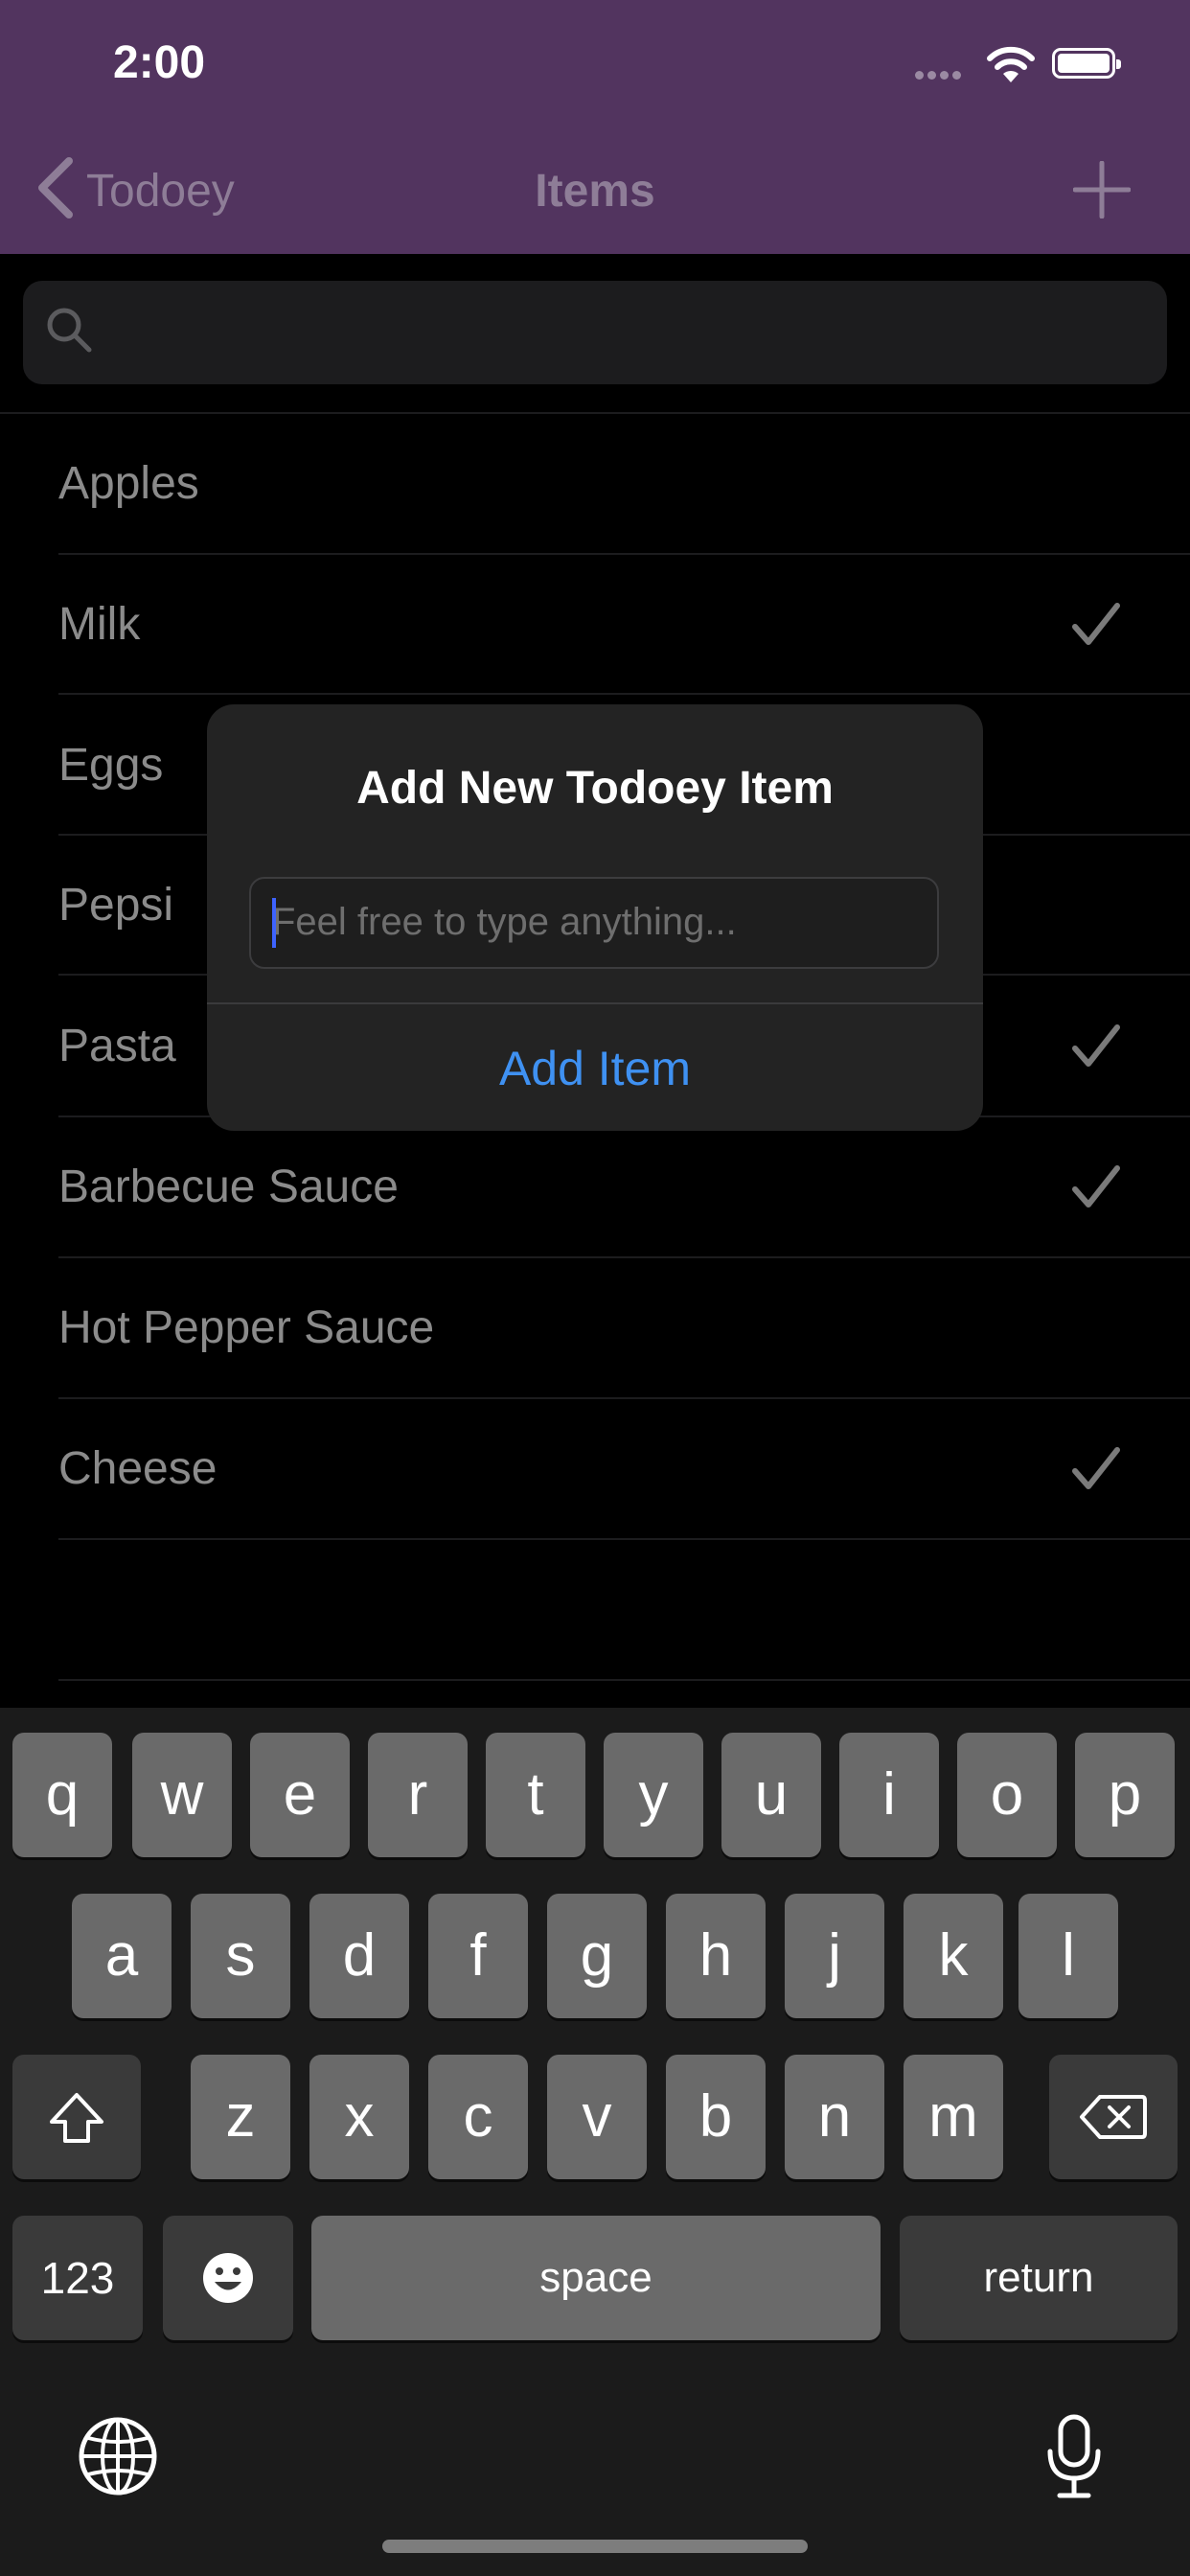 The image size is (1190, 2576). I want to click on page-title: Items, so click(595, 191).